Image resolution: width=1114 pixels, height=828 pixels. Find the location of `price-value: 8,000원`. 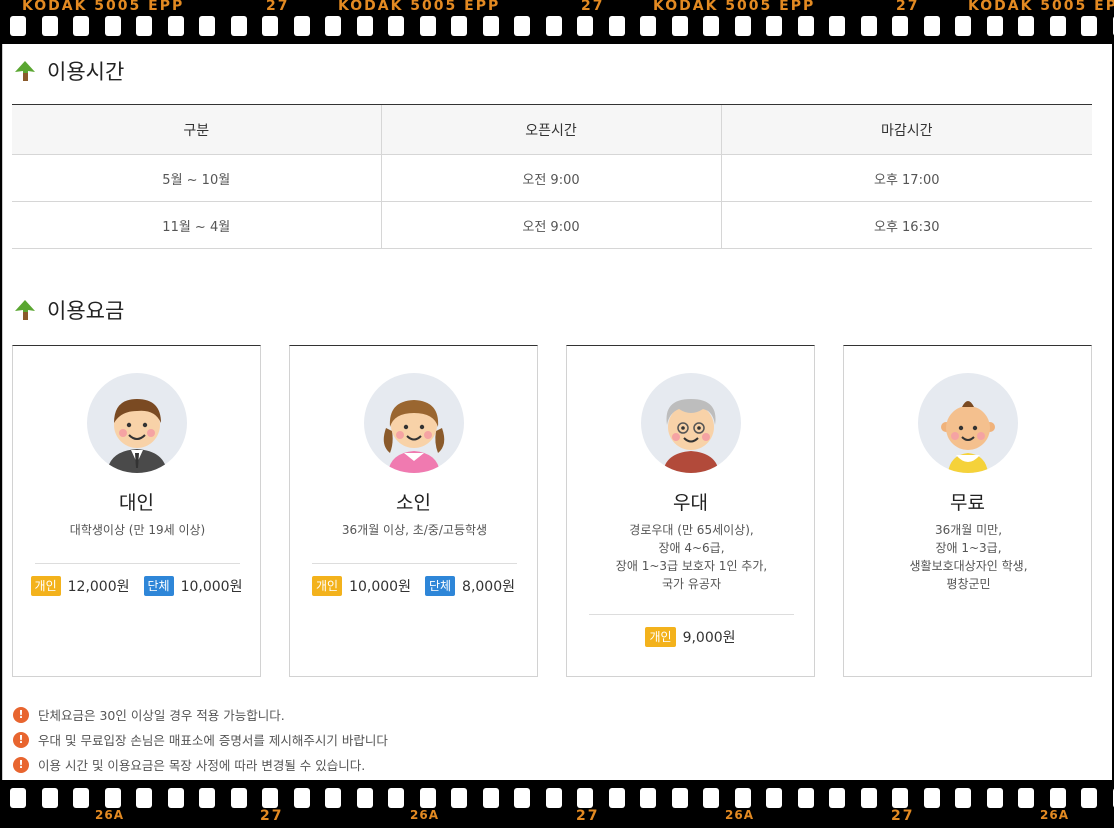

price-value: 8,000원 is located at coordinates (489, 587).